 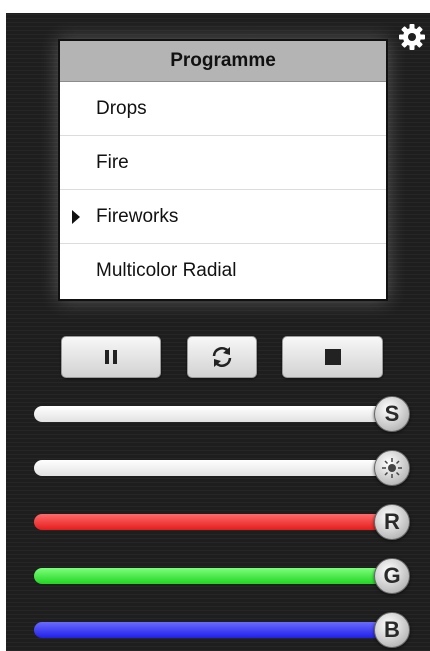 What do you see at coordinates (223, 217) in the screenshot?
I see `programme-item-fireworks: Fireworks` at bounding box center [223, 217].